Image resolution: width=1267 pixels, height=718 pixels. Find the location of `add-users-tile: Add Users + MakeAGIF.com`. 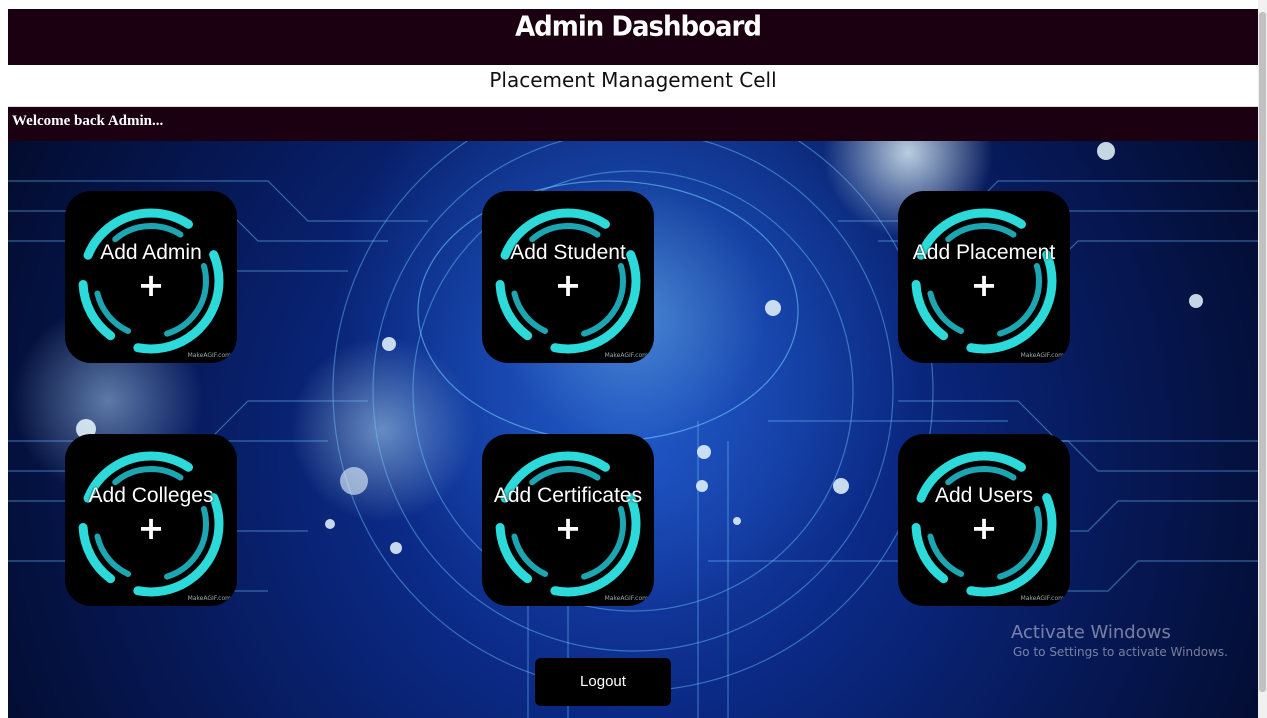

add-users-tile: Add Users + MakeAGIF.com is located at coordinates (984, 520).